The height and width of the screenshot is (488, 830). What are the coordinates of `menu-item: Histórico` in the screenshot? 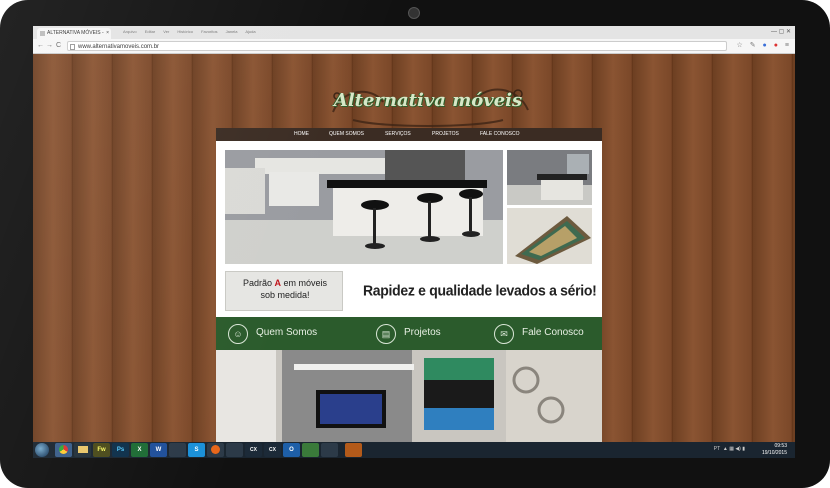 It's located at (185, 31).